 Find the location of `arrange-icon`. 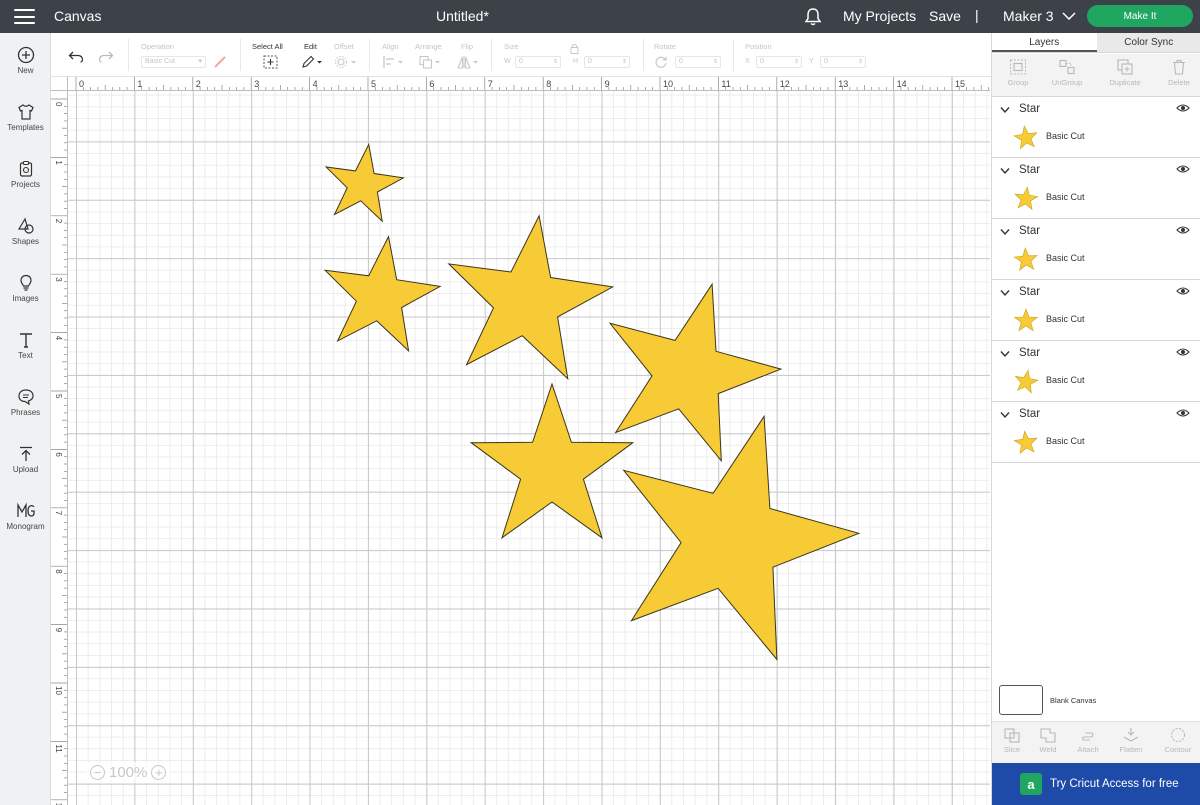

arrange-icon is located at coordinates (431, 62).